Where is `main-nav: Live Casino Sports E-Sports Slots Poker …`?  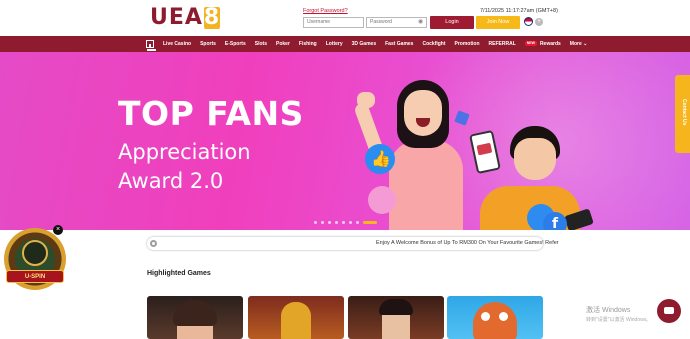
main-nav: Live Casino Sports E-Sports Slots Poker … is located at coordinates (345, 44).